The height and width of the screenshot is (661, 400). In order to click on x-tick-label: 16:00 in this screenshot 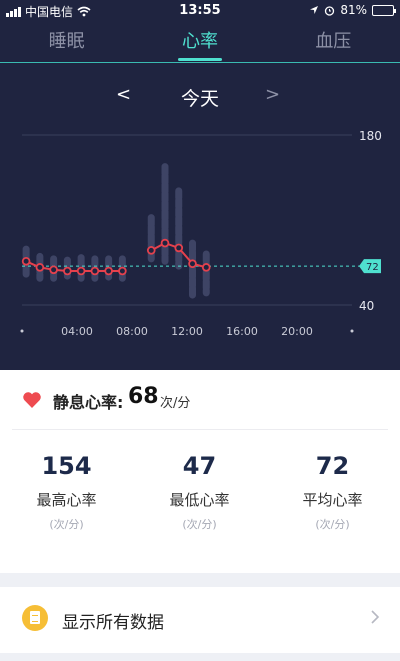, I will do `click(242, 331)`.